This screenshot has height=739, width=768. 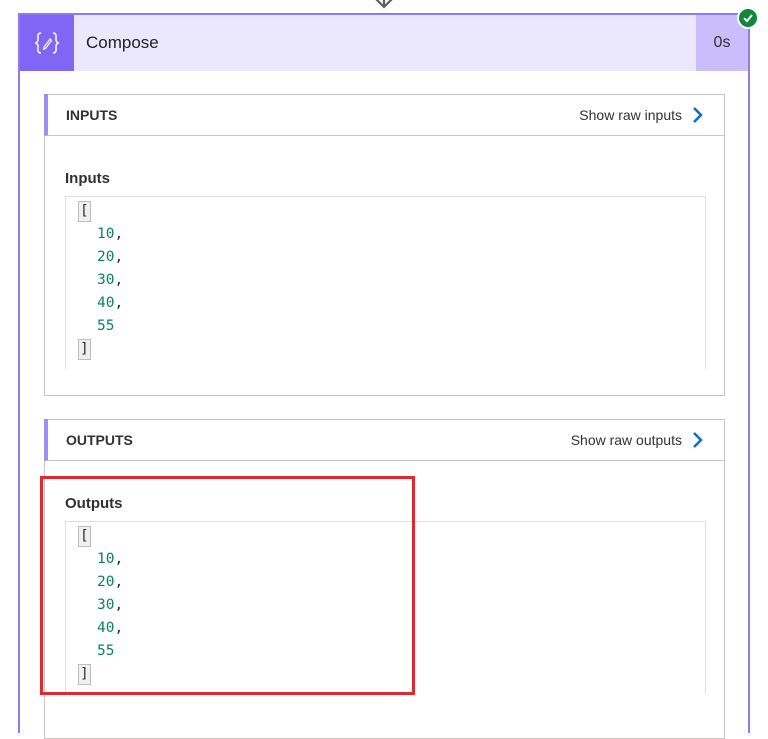 What do you see at coordinates (122, 42) in the screenshot?
I see `action-title: Compose` at bounding box center [122, 42].